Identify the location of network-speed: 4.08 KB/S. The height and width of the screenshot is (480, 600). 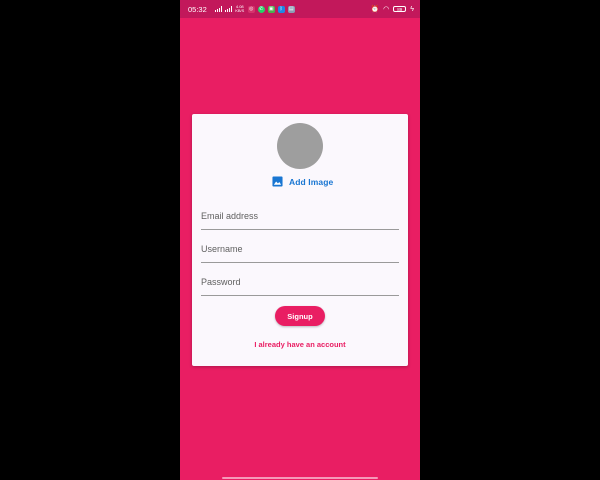
(240, 8).